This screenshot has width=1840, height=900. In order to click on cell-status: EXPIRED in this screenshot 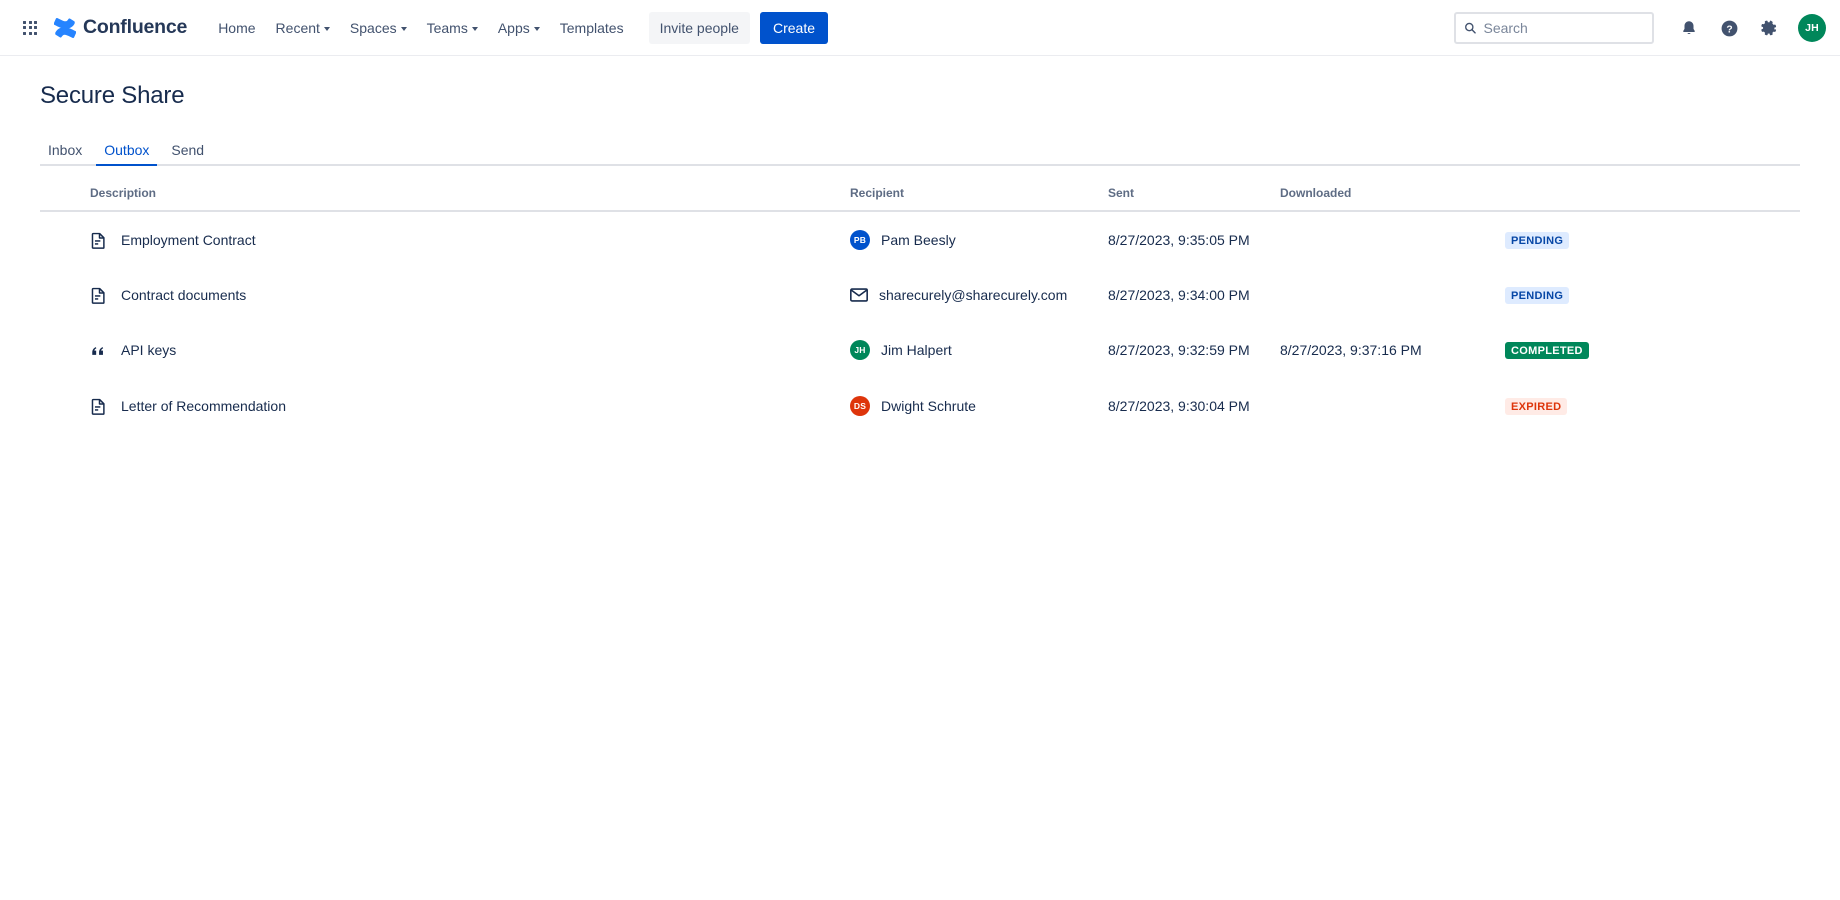, I will do `click(1652, 406)`.